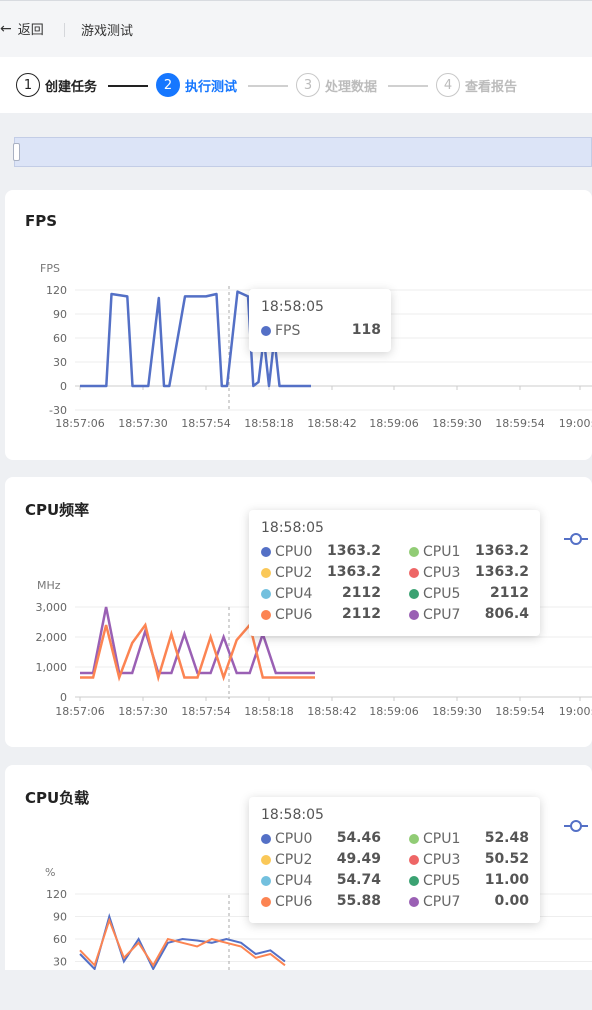 The width and height of the screenshot is (592, 1010). What do you see at coordinates (63, 697) in the screenshot?
I see `y-tick-label: 0` at bounding box center [63, 697].